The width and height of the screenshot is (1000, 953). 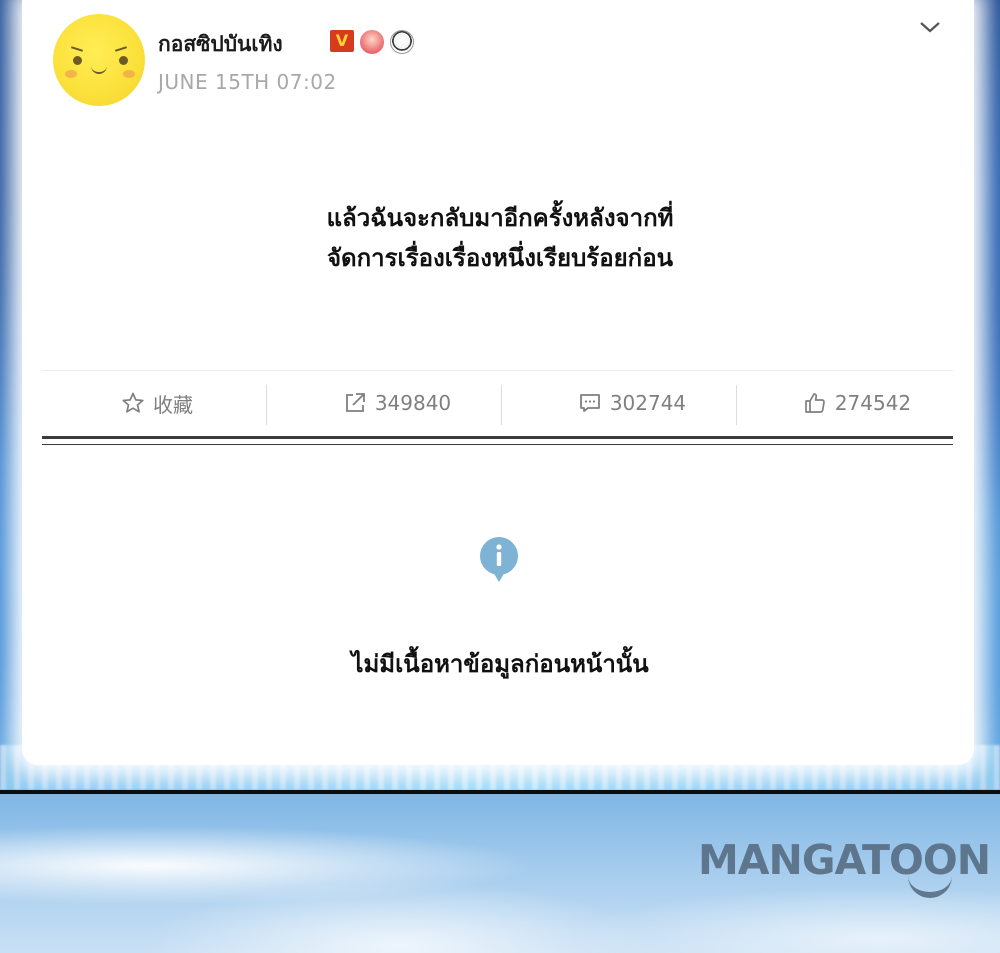 What do you see at coordinates (844, 860) in the screenshot?
I see `brand-text: MANGATOON` at bounding box center [844, 860].